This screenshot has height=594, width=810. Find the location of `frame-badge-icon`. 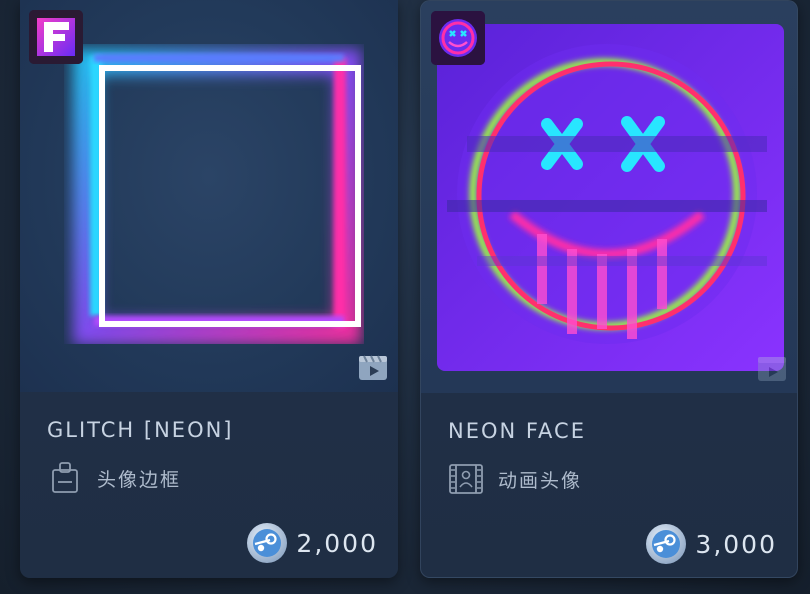

frame-badge-icon is located at coordinates (56, 37).